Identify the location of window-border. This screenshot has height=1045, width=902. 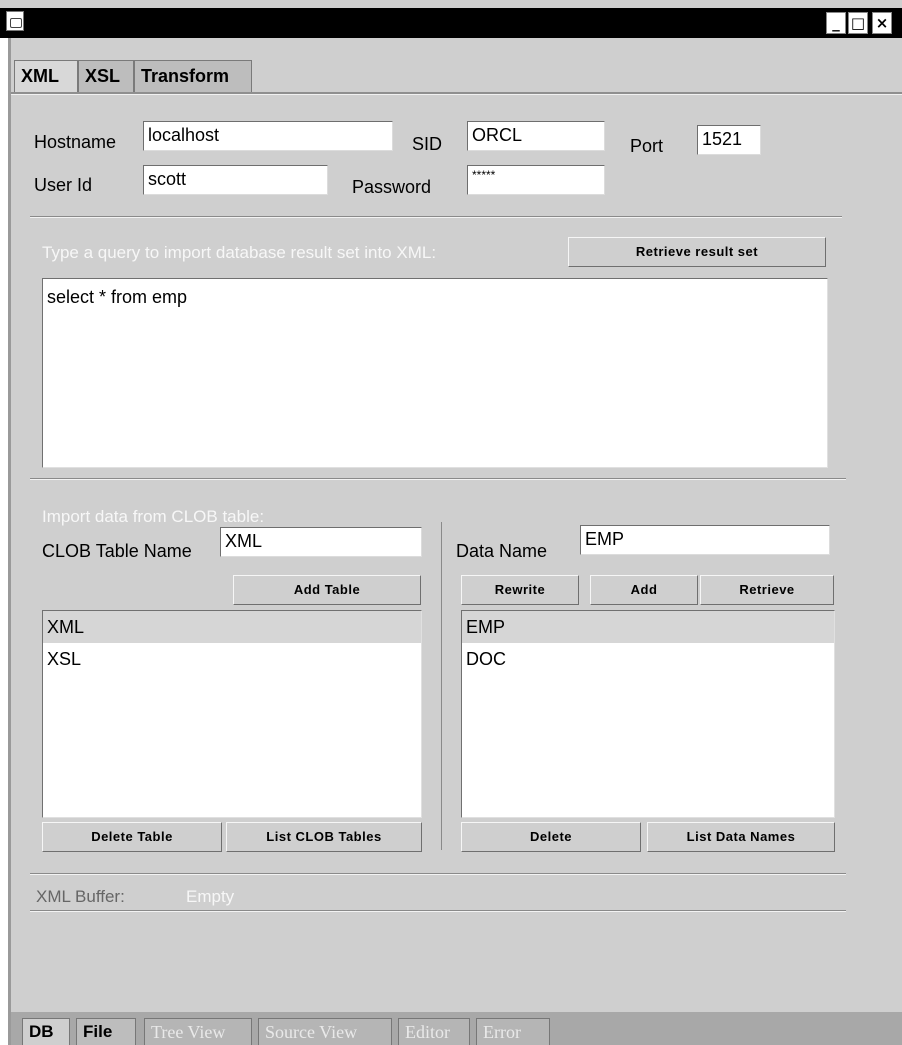
(4, 541).